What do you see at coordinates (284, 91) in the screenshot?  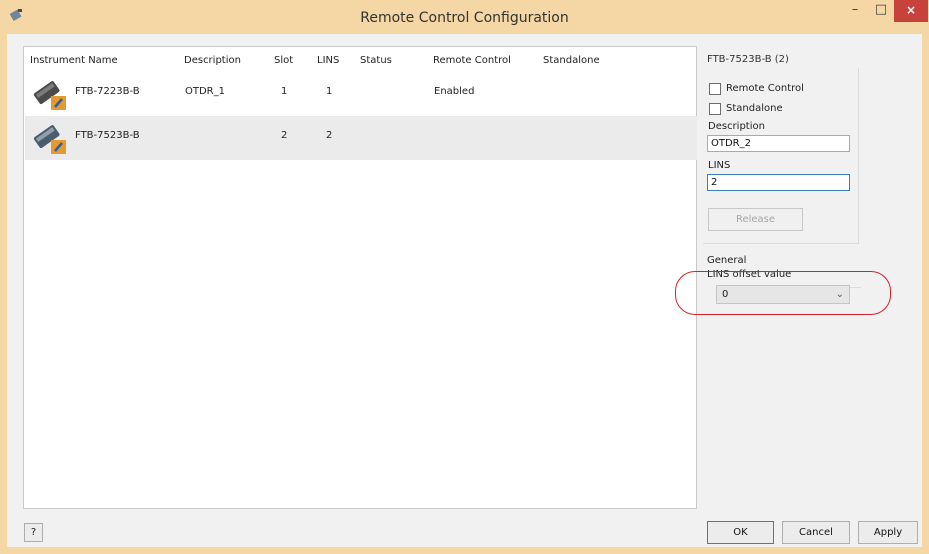 I see `instrument-slot: 1` at bounding box center [284, 91].